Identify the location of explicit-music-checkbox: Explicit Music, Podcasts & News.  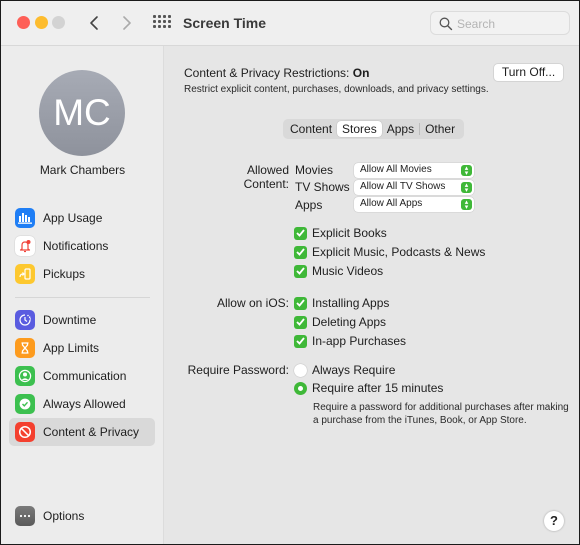
(389, 252).